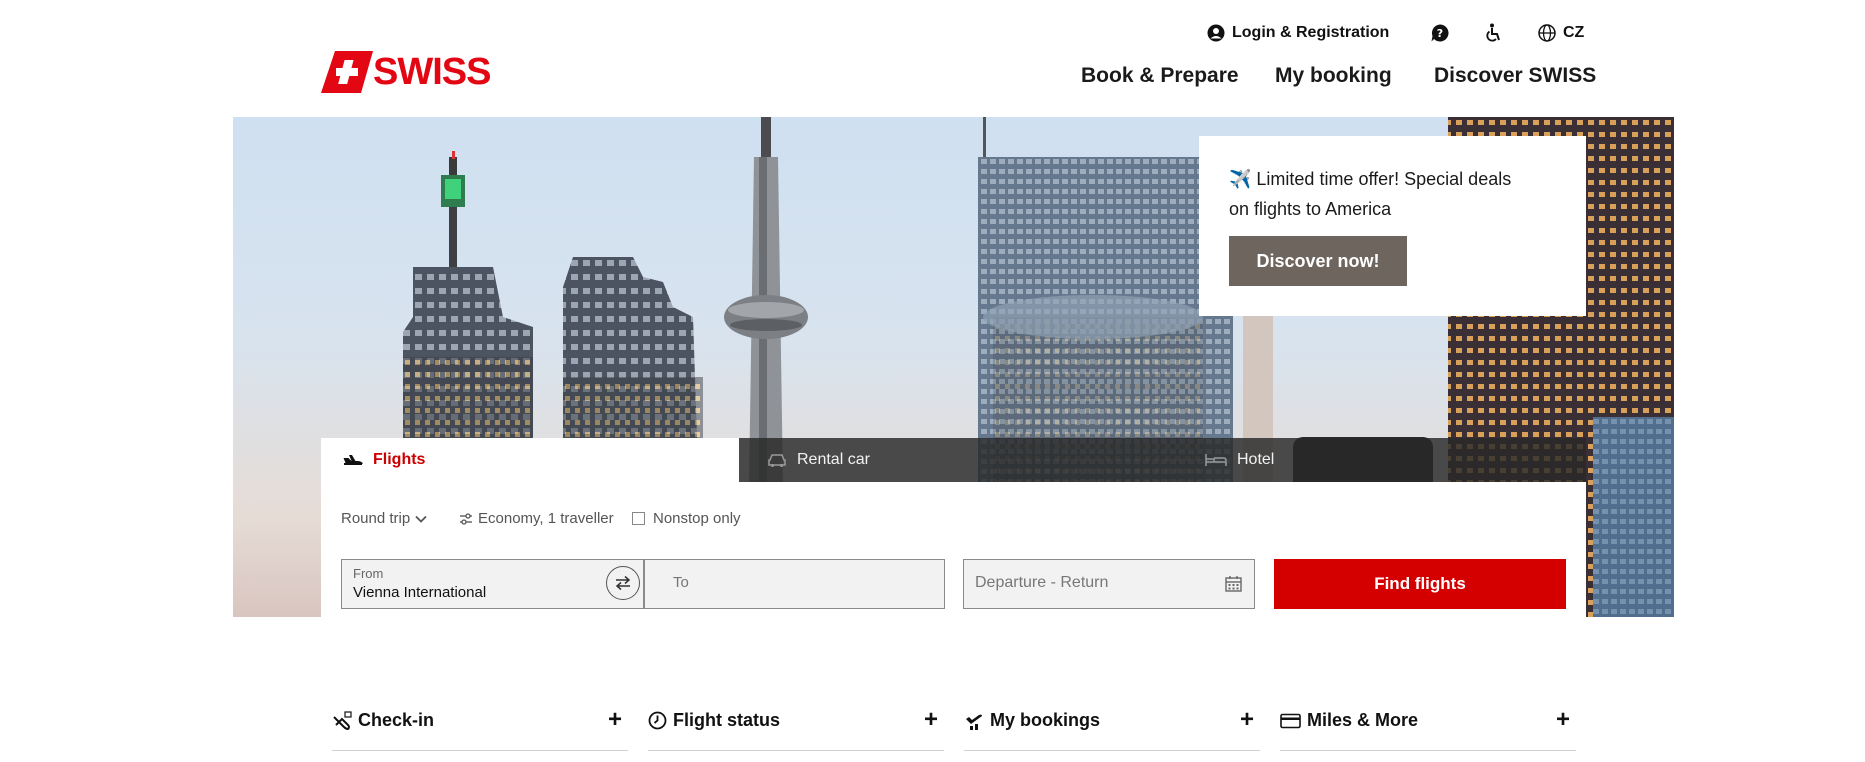 The image size is (1865, 762). I want to click on swap-airports-button, so click(623, 583).